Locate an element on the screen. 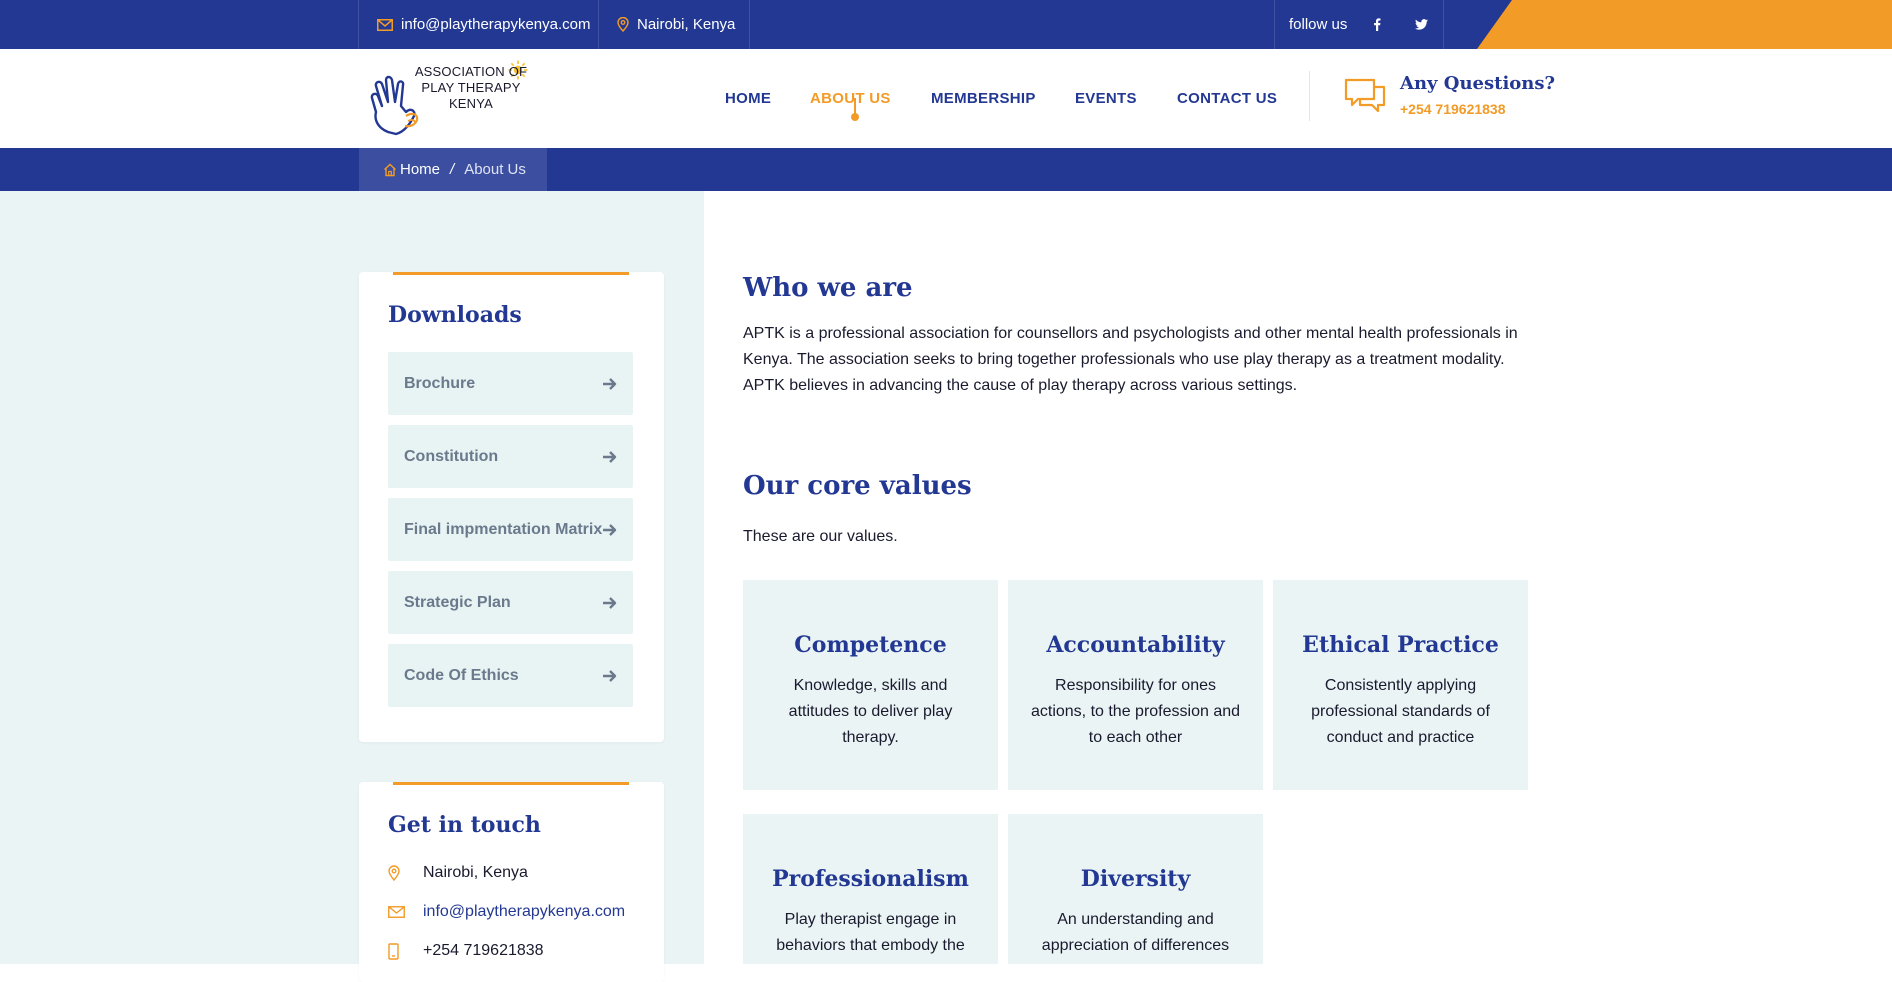 This screenshot has width=1892, height=982. download-implementation-matrix: Final impmentation Matrix is located at coordinates (510, 529).